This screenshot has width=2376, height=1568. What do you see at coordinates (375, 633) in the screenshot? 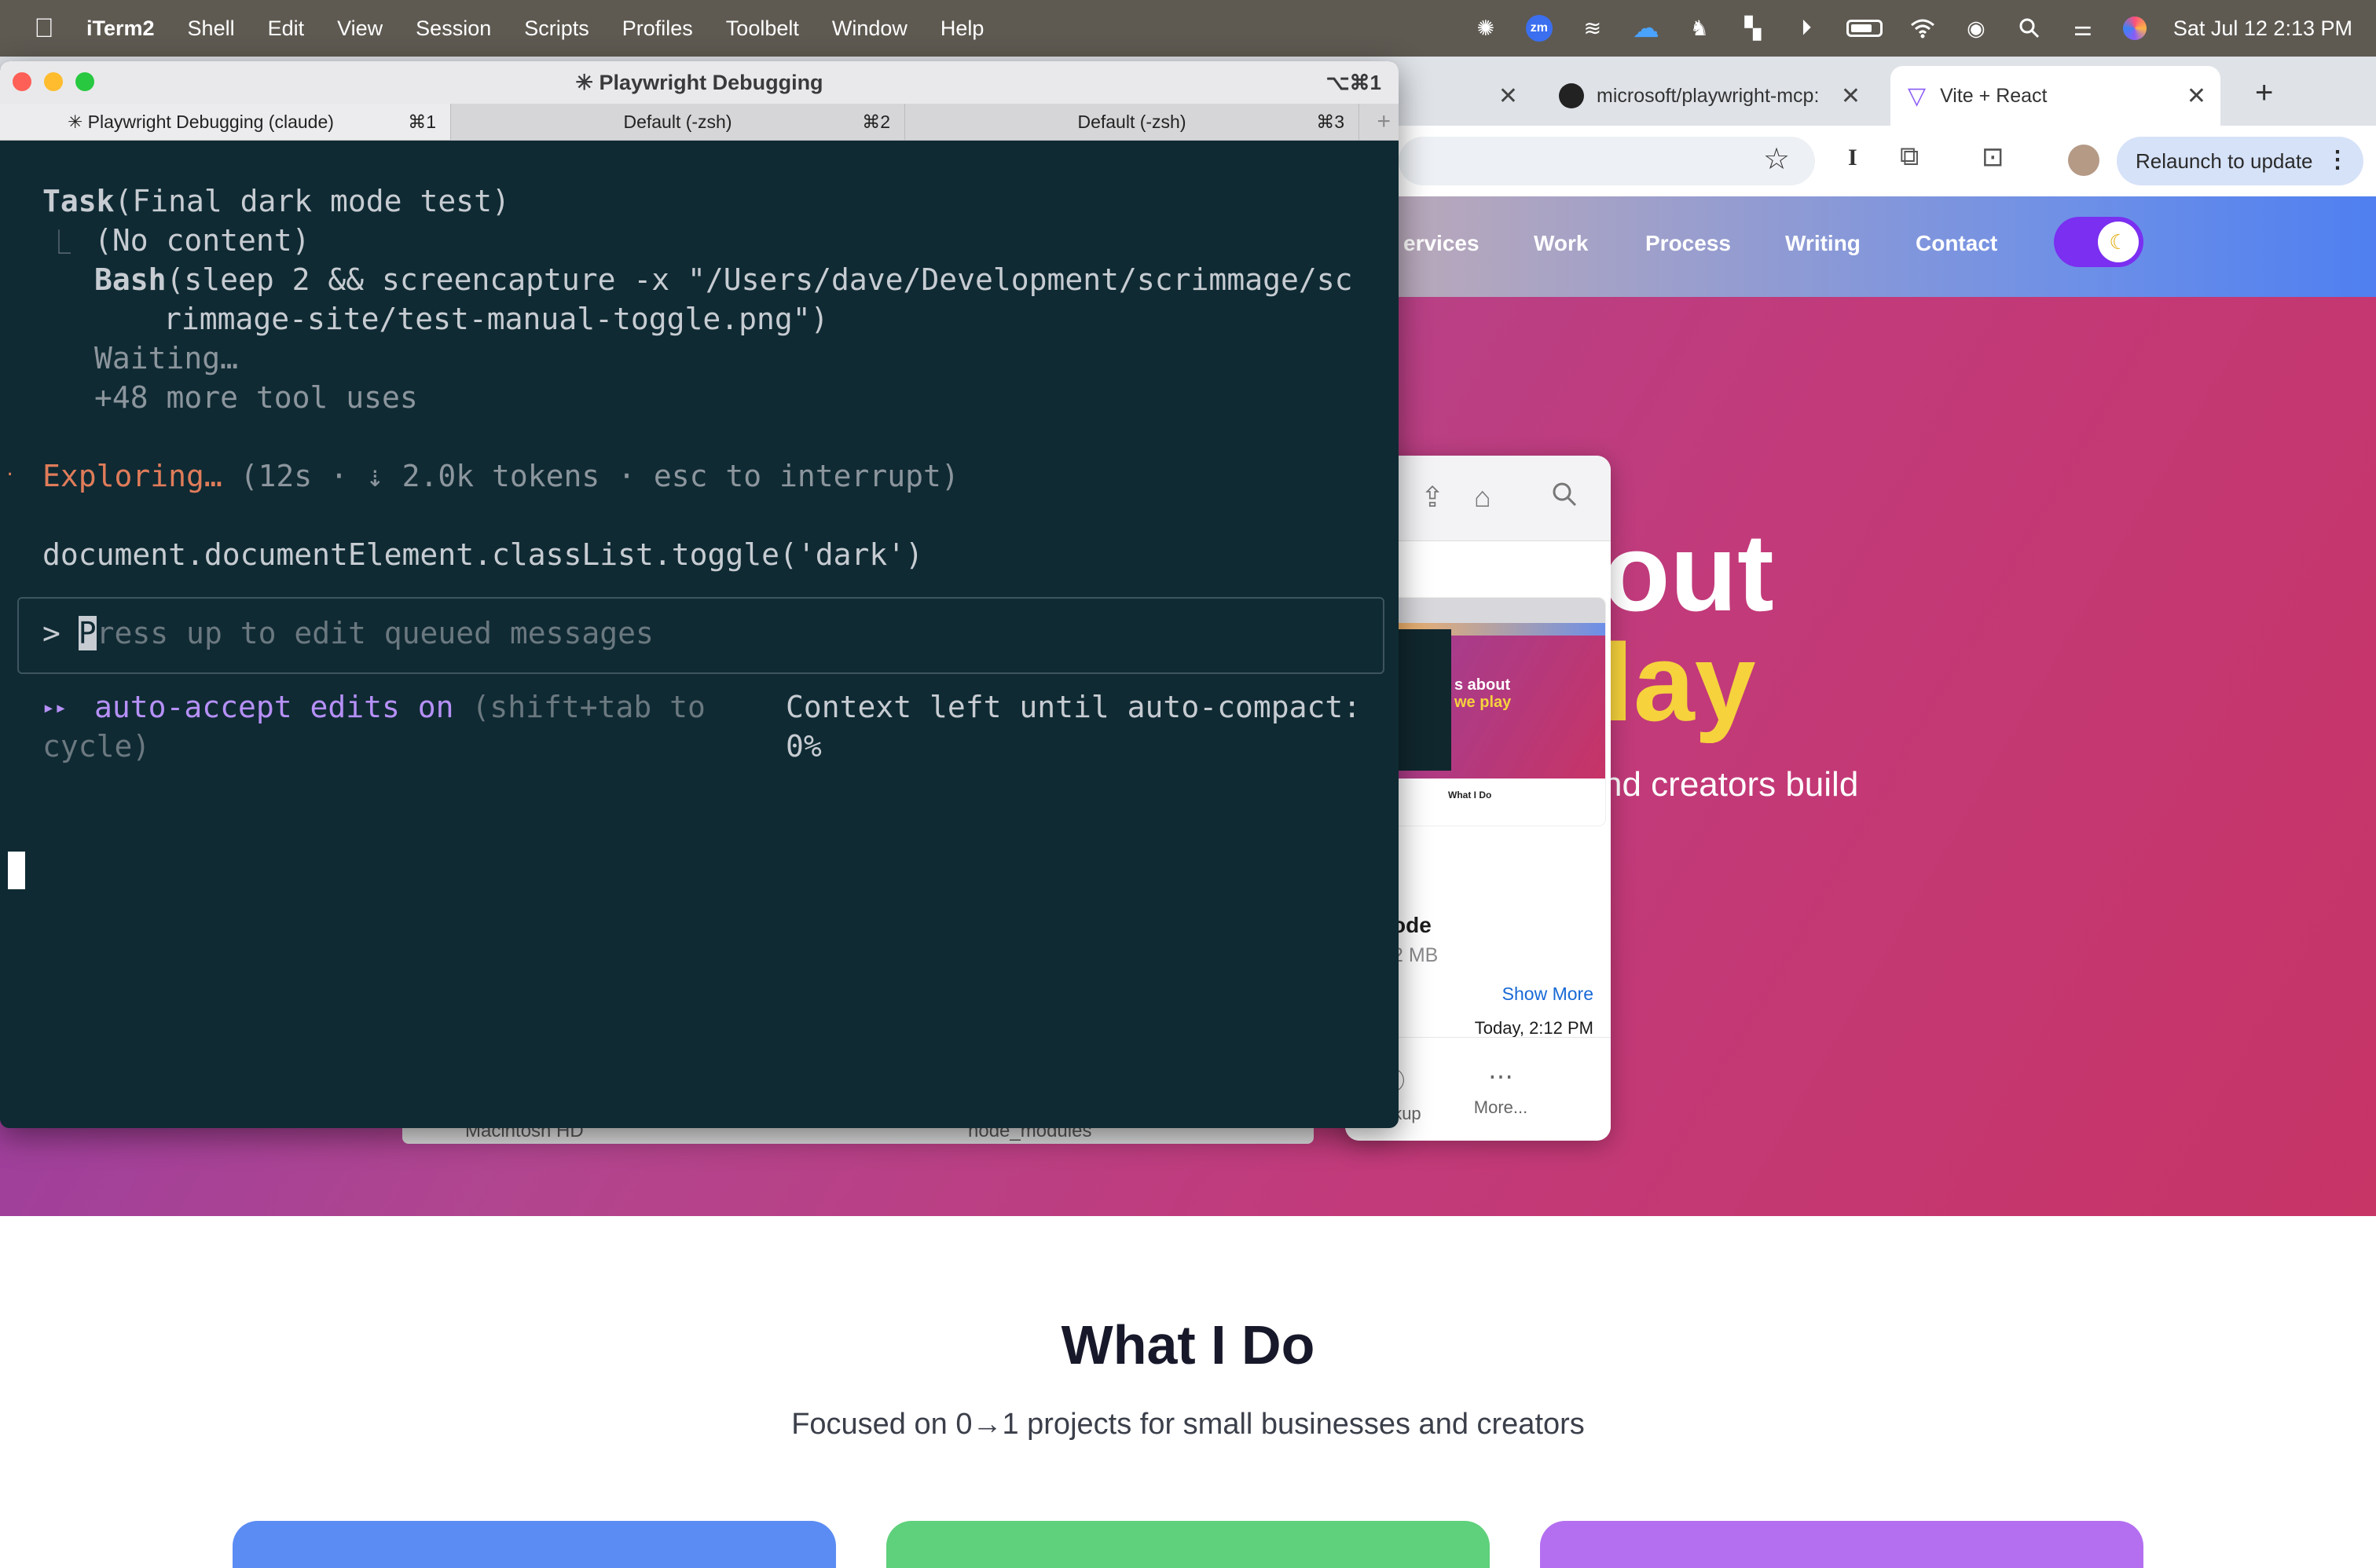
I see `prompt-placeholder: ress up to edit queued messages` at bounding box center [375, 633].